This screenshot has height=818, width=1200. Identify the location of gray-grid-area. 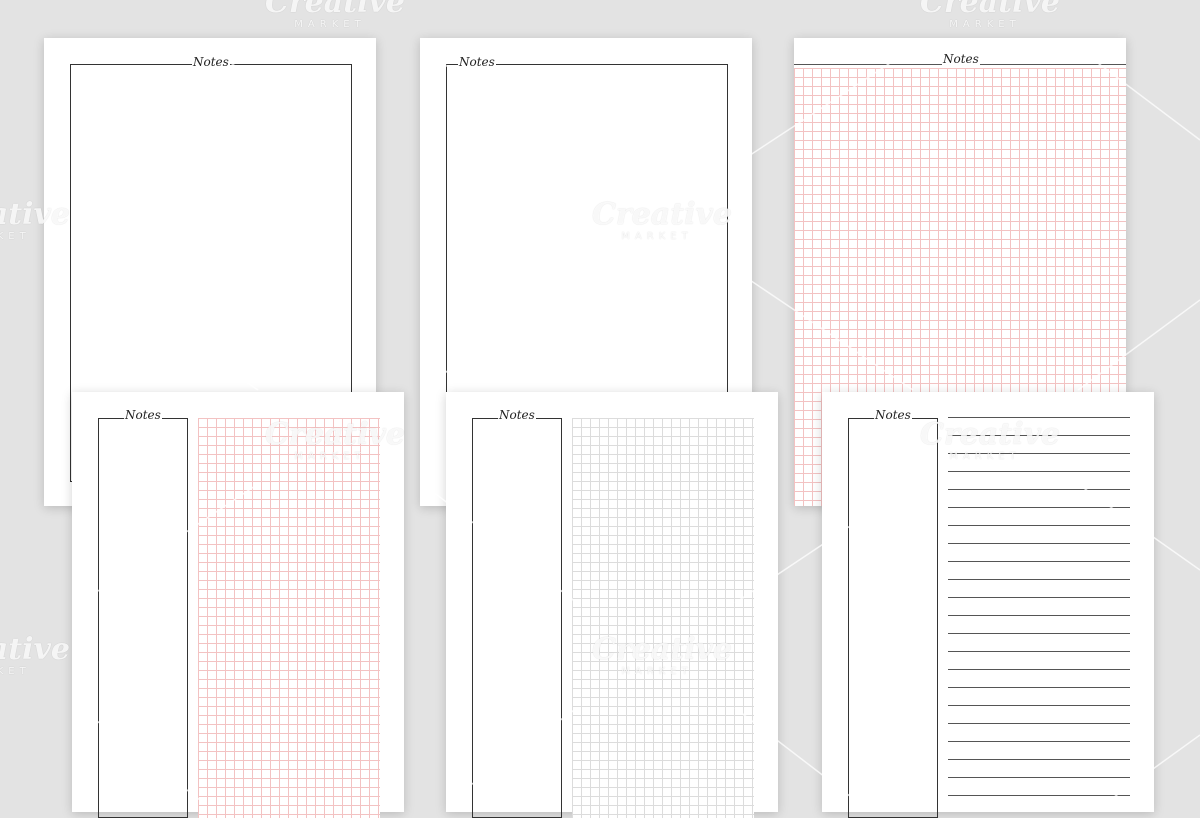
(663, 618).